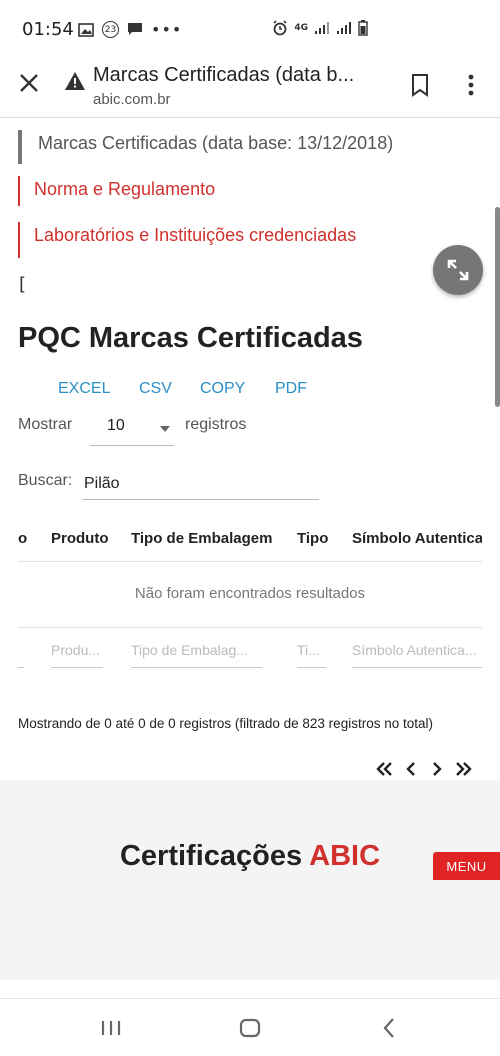 The image size is (500, 1056). What do you see at coordinates (250, 28) in the screenshot?
I see `status-bar: 01:54 23 ••• 4G` at bounding box center [250, 28].